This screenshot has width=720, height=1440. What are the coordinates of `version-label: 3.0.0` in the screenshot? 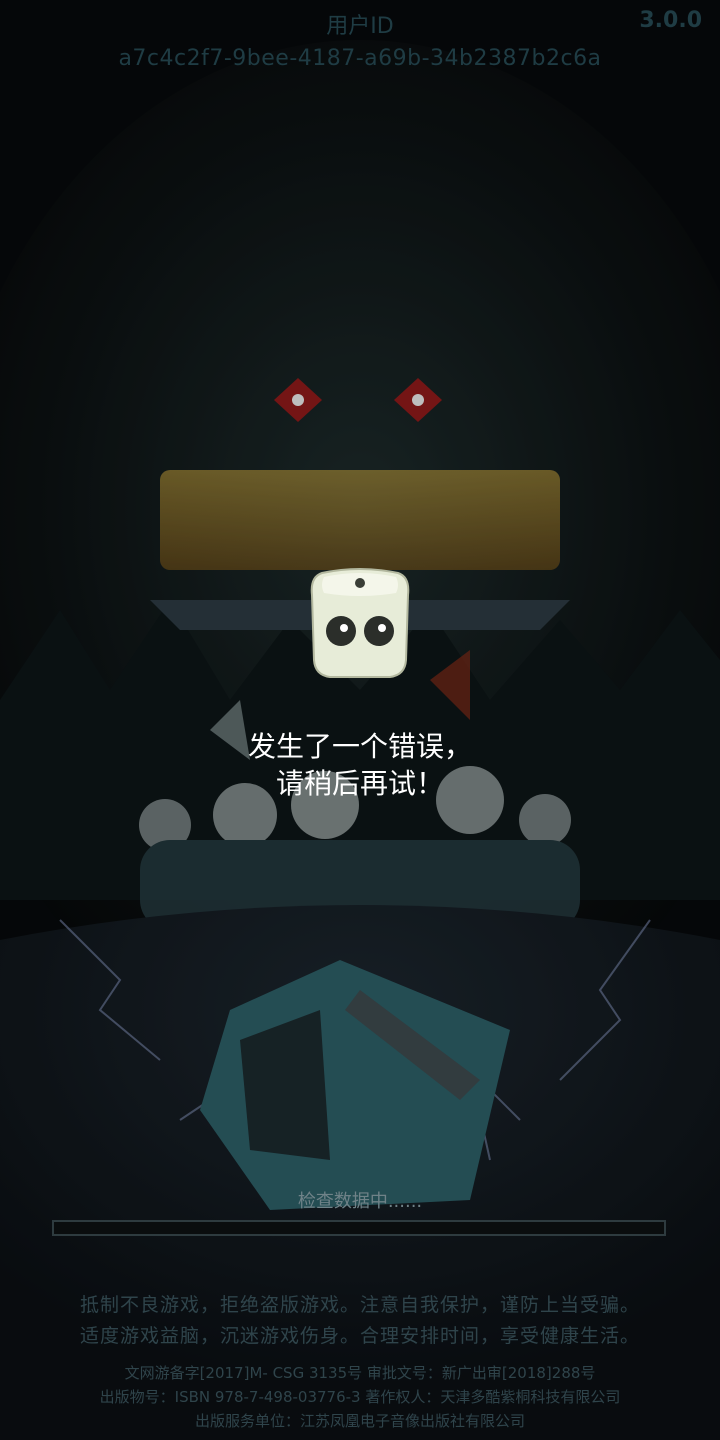 It's located at (670, 20).